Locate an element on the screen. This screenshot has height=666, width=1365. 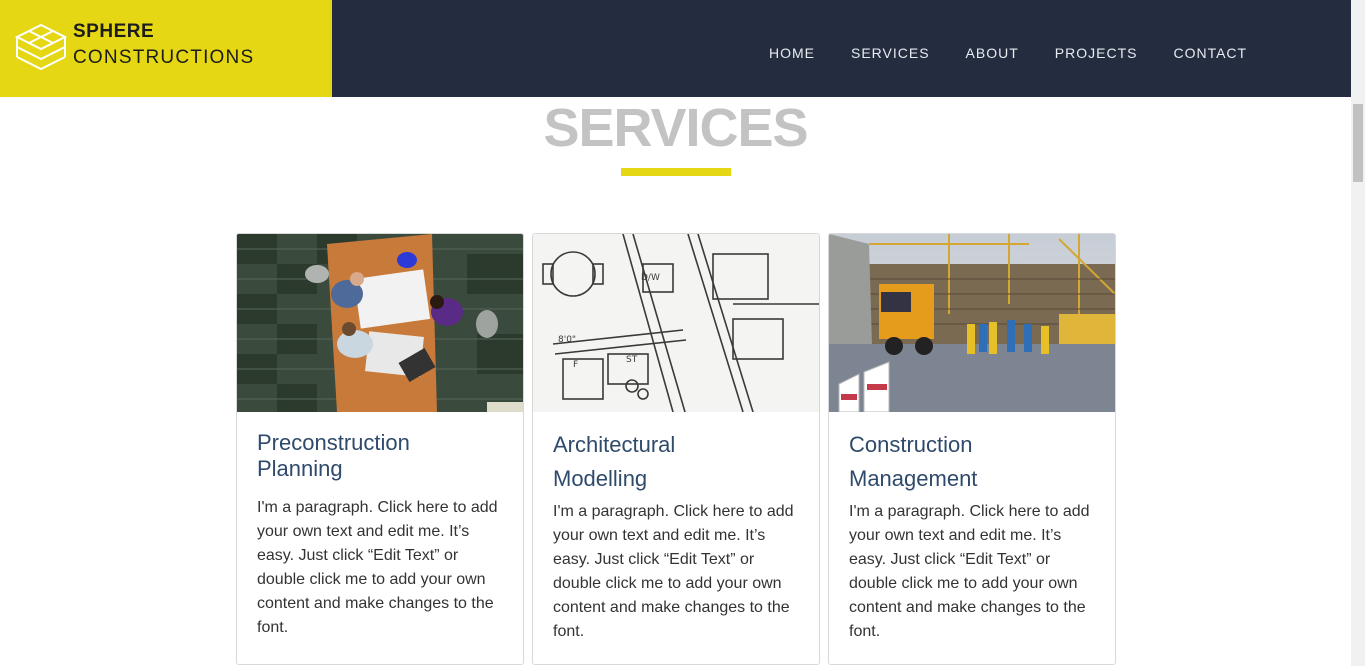
card-title: Construction Management is located at coordinates (974, 462).